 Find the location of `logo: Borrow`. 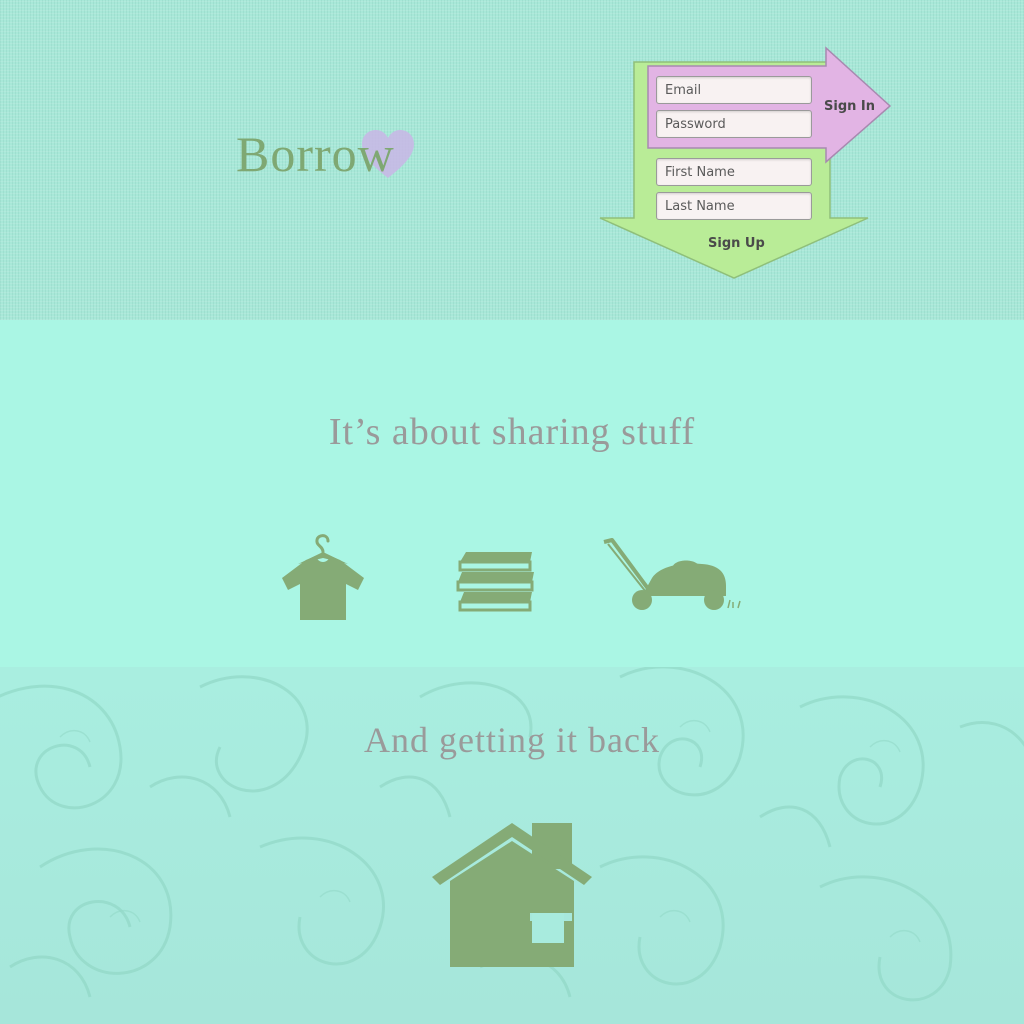

logo: Borrow is located at coordinates (331, 156).